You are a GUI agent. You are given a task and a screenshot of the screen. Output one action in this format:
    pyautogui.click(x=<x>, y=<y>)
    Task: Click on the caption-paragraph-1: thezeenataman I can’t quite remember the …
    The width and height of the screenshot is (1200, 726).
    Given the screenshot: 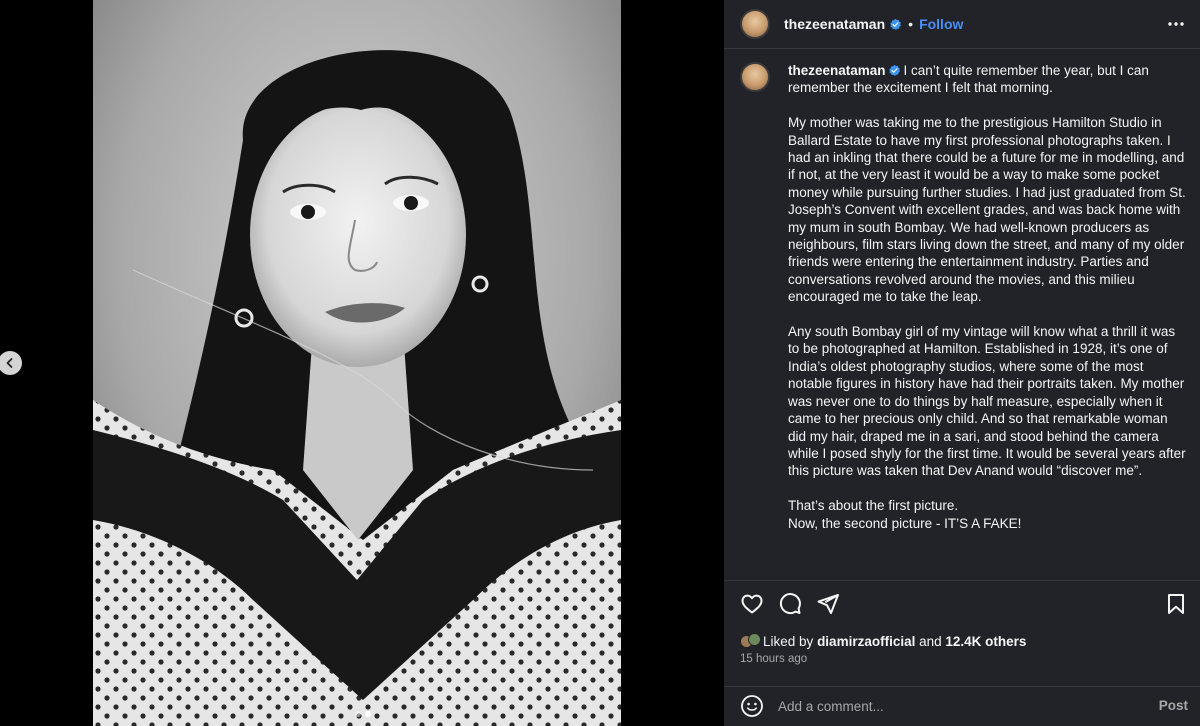 What is the action you would take?
    pyautogui.click(x=988, y=79)
    